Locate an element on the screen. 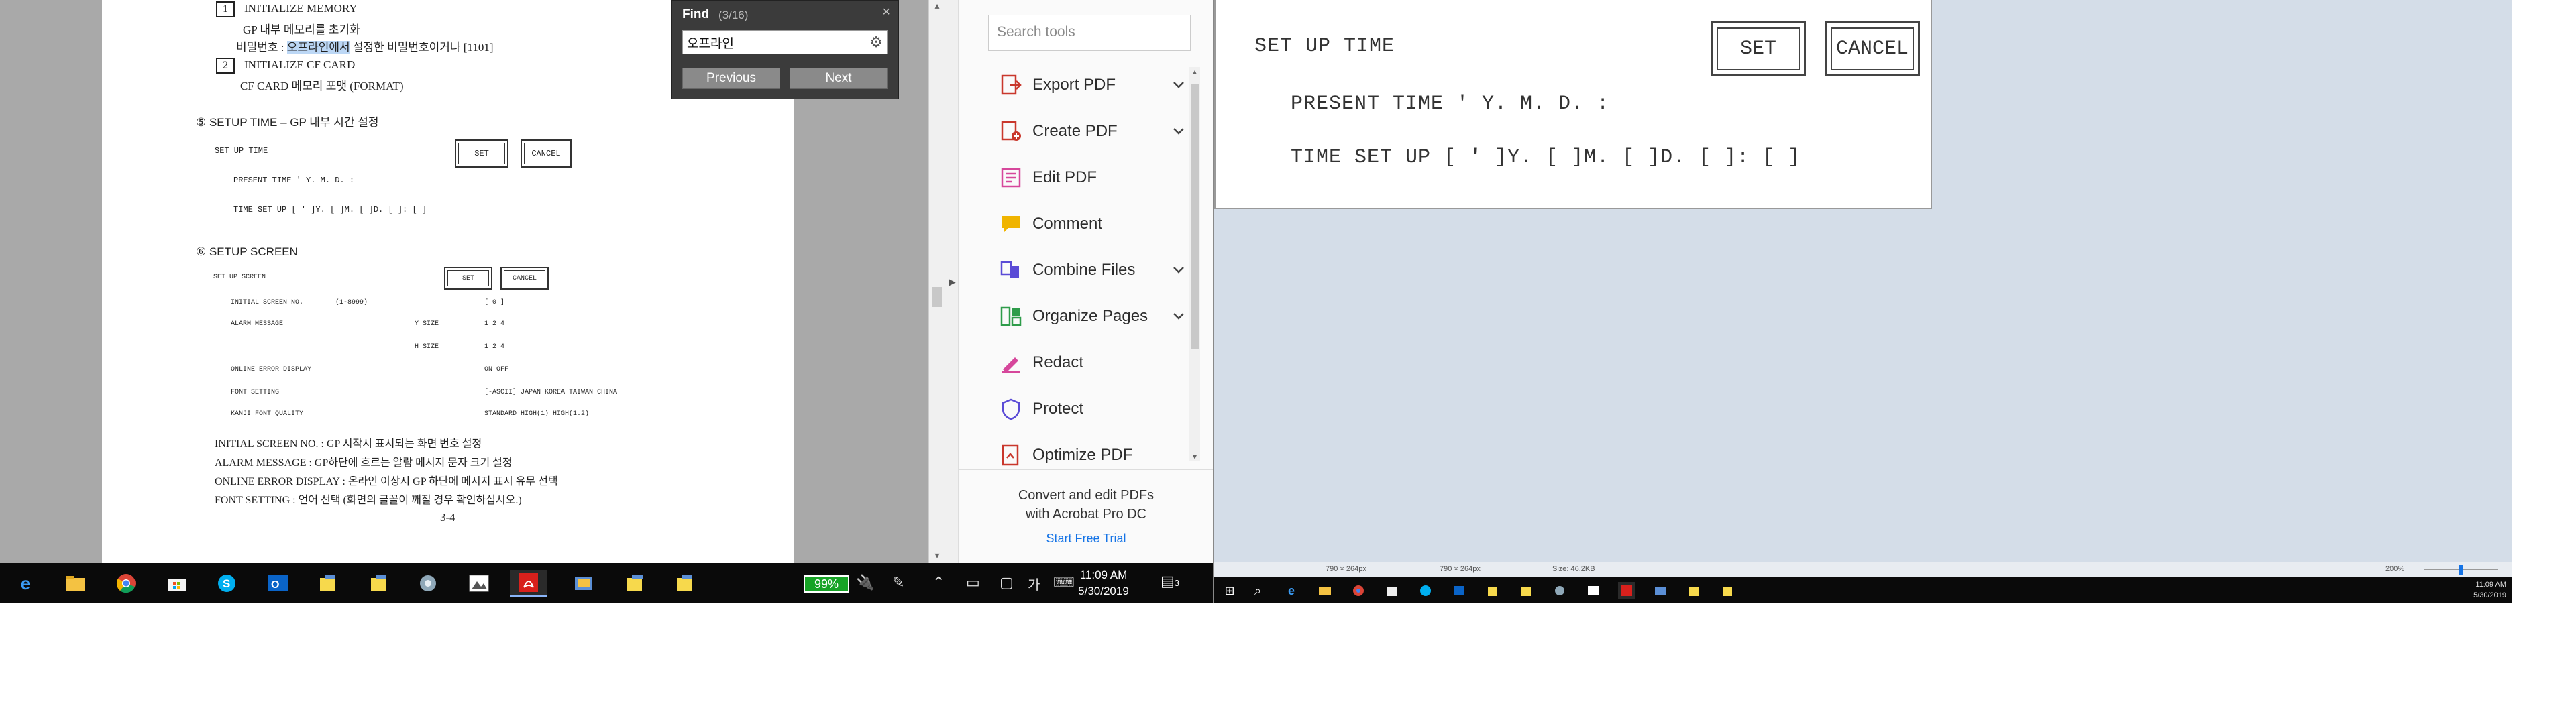 The width and height of the screenshot is (2576, 724). tool-combine-files: Combine Files is located at coordinates (1093, 270).